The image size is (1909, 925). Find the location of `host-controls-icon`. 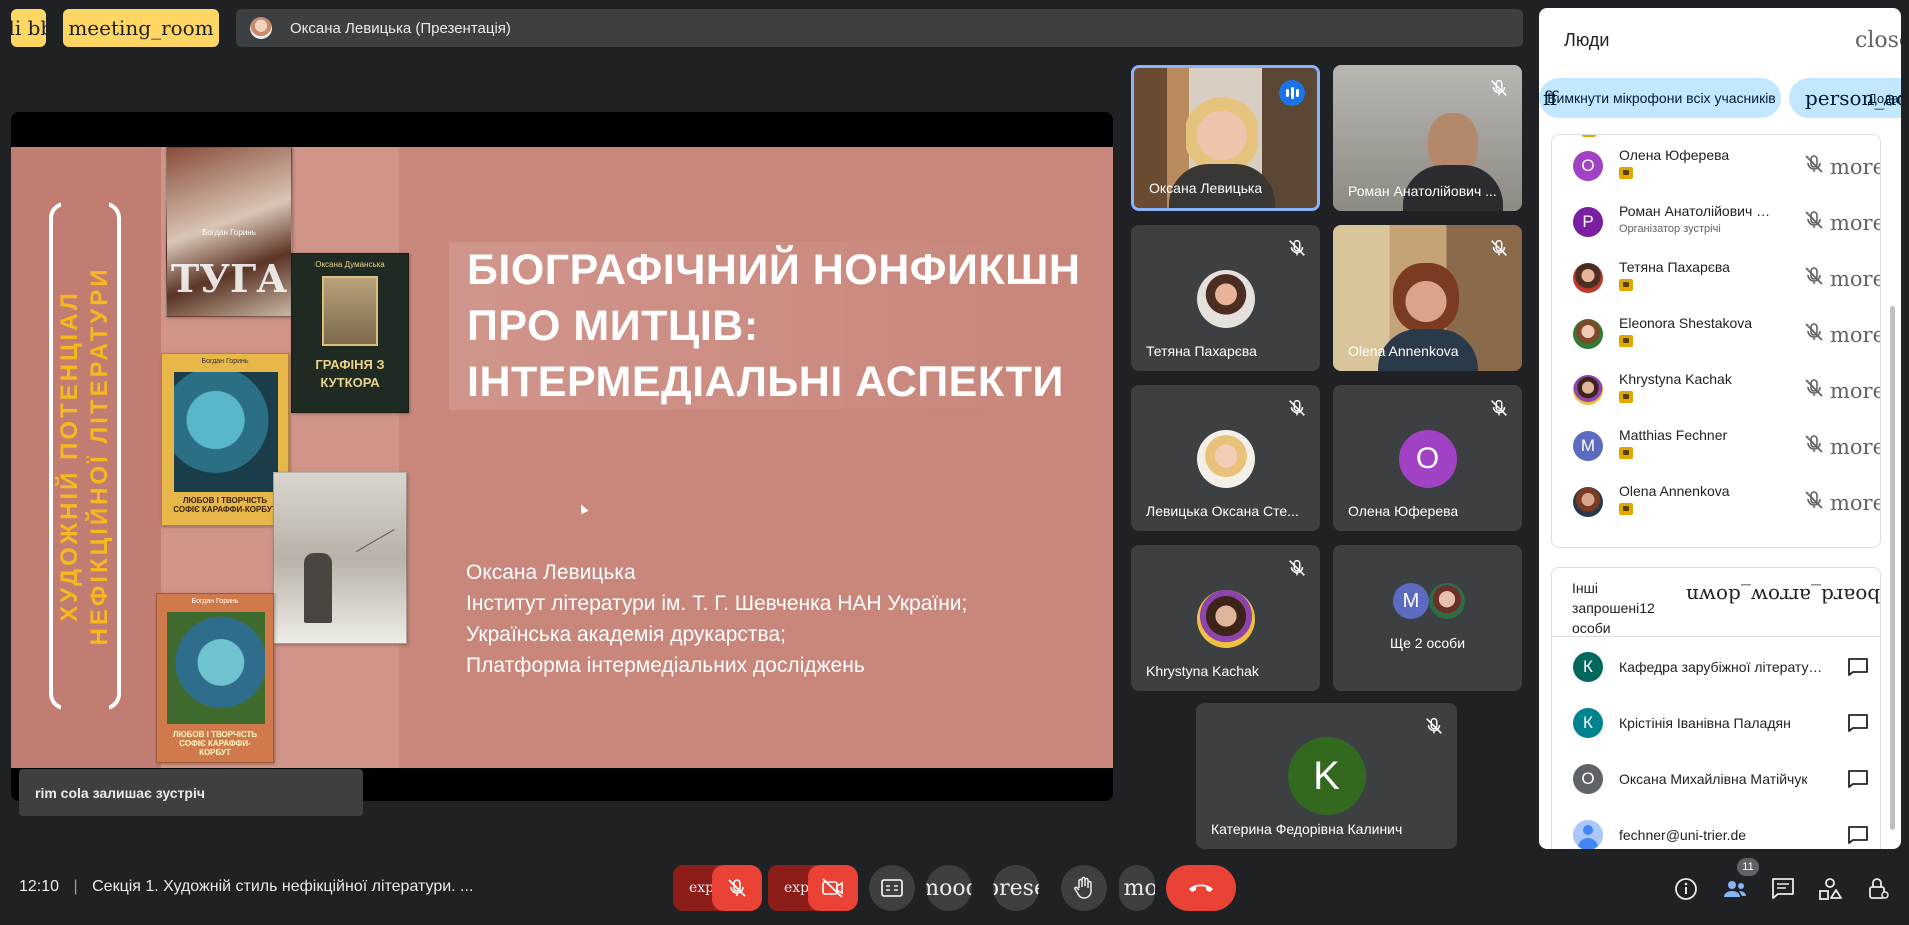

host-controls-icon is located at coordinates (1878, 889).